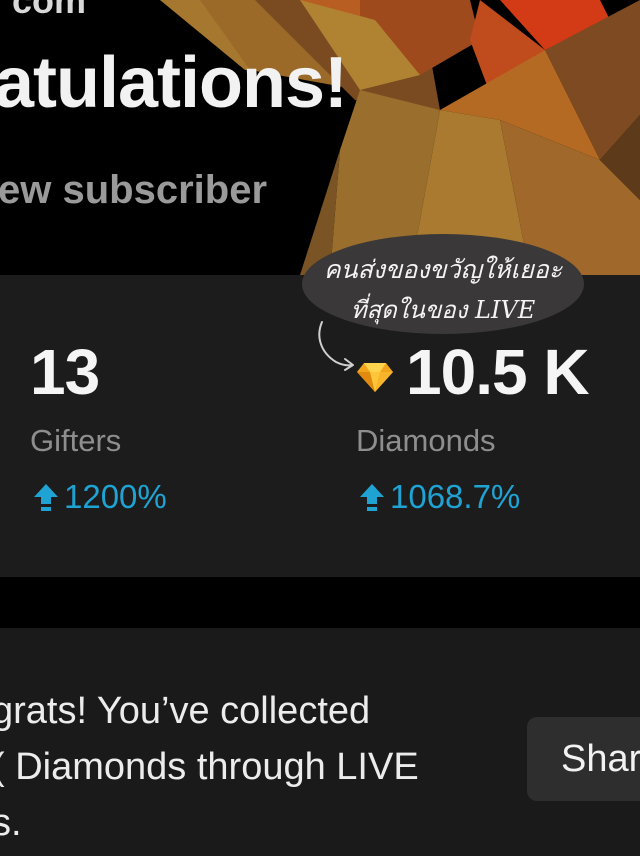 This screenshot has height=856, width=640. I want to click on diamonds-change-value: 1068.7%, so click(455, 496).